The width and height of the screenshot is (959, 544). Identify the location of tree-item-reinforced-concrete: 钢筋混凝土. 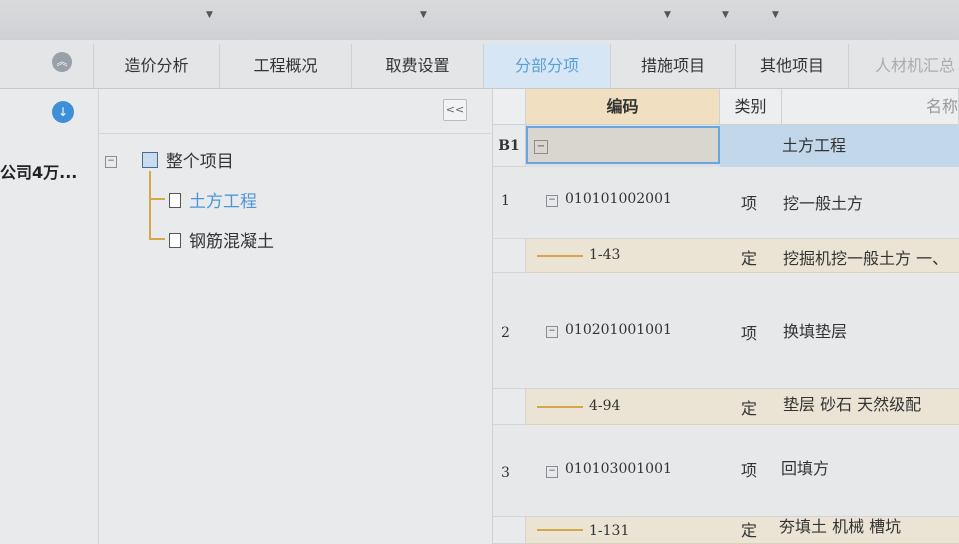
(221, 239).